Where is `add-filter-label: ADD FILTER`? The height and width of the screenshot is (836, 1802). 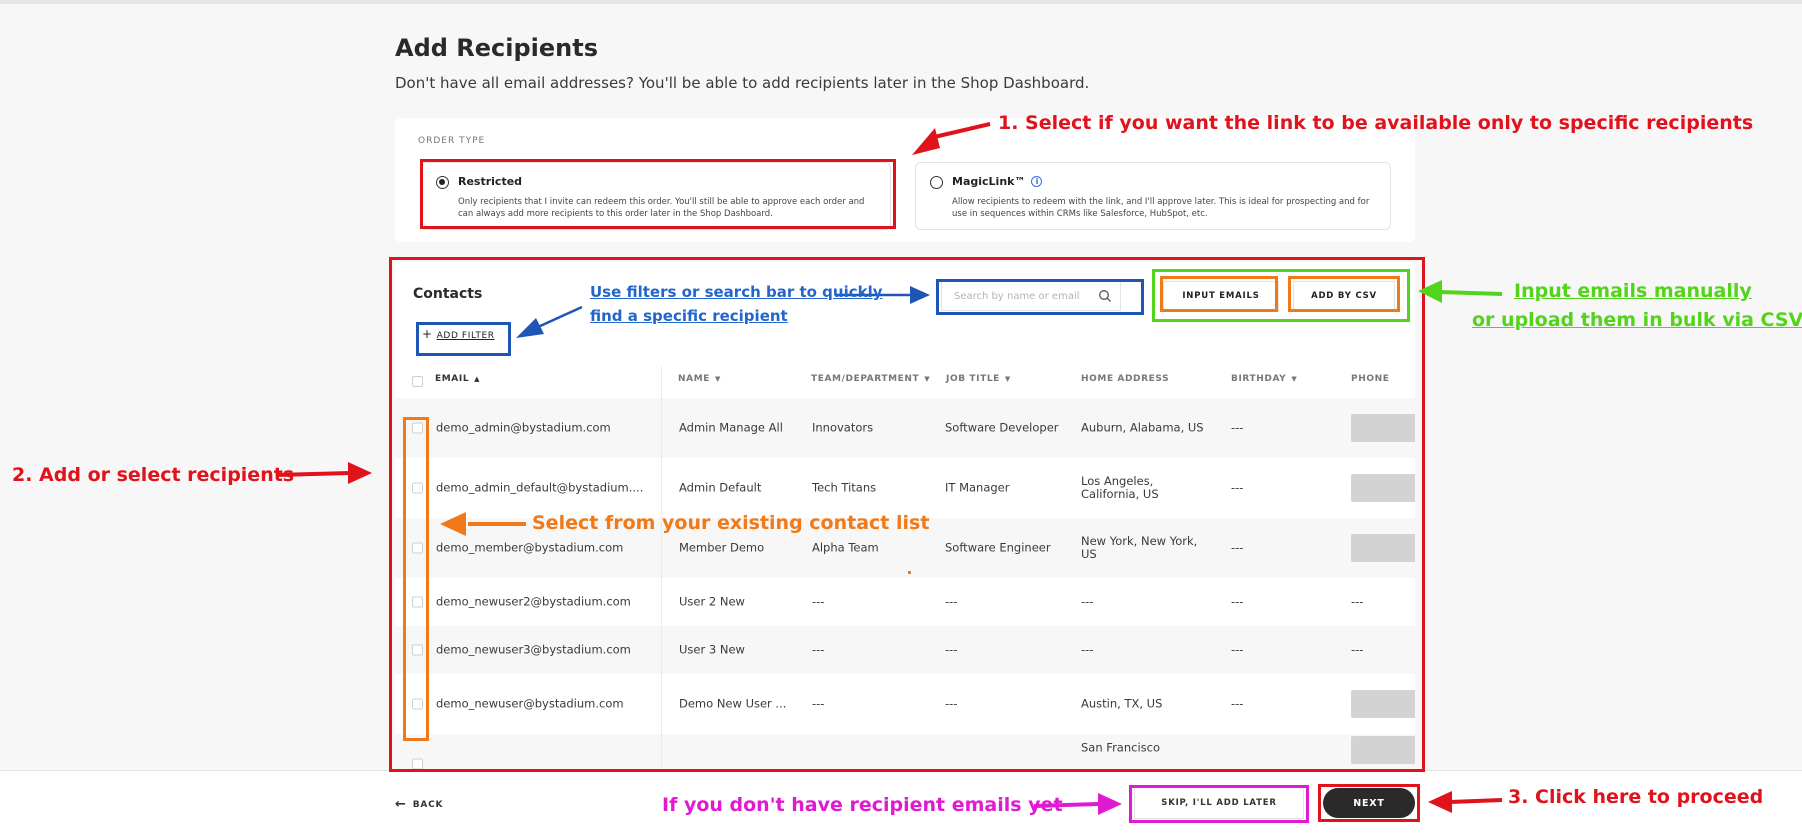 add-filter-label: ADD FILTER is located at coordinates (465, 336).